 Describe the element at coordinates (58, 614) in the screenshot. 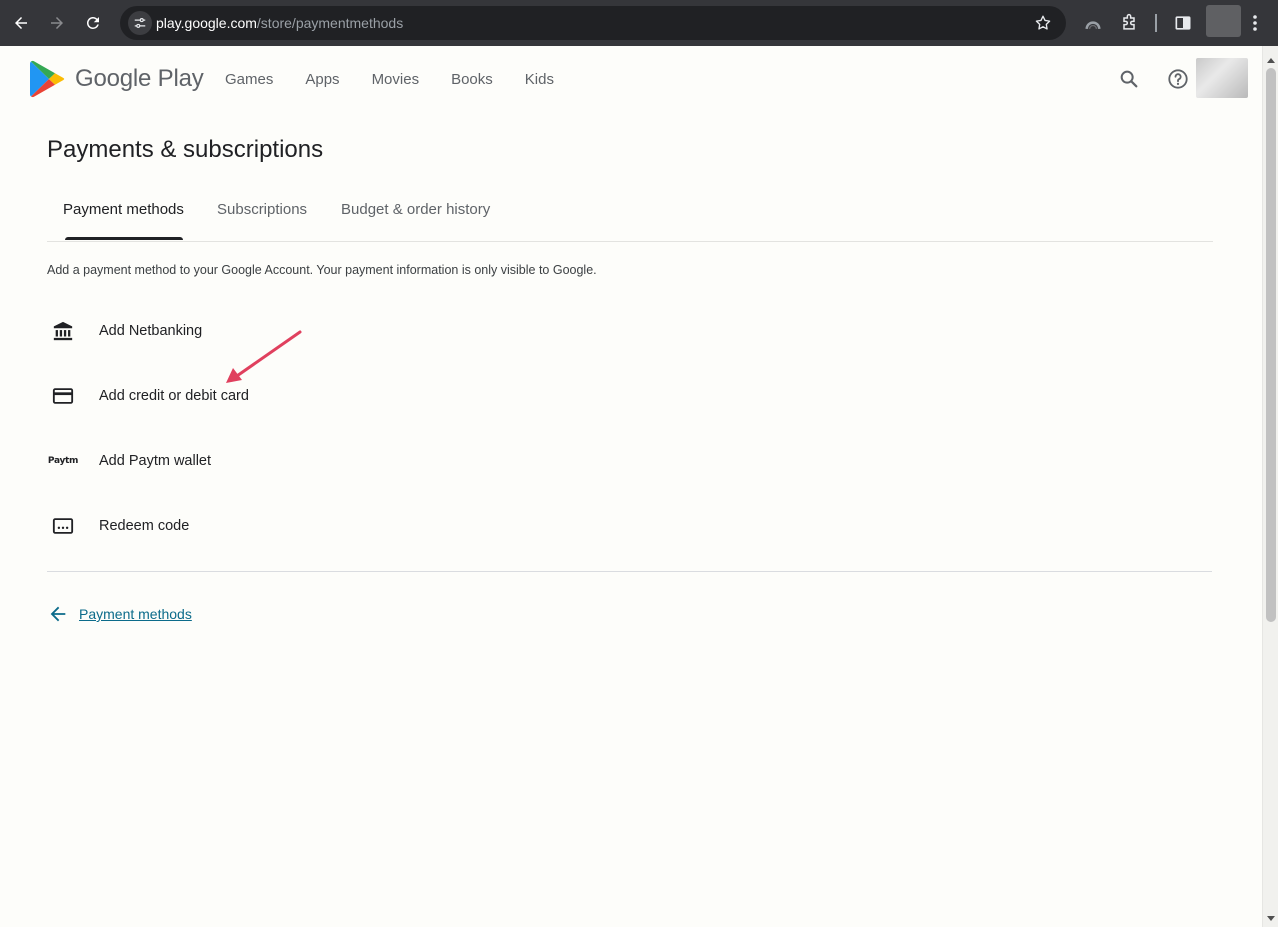

I see `arrow-left-icon` at that location.